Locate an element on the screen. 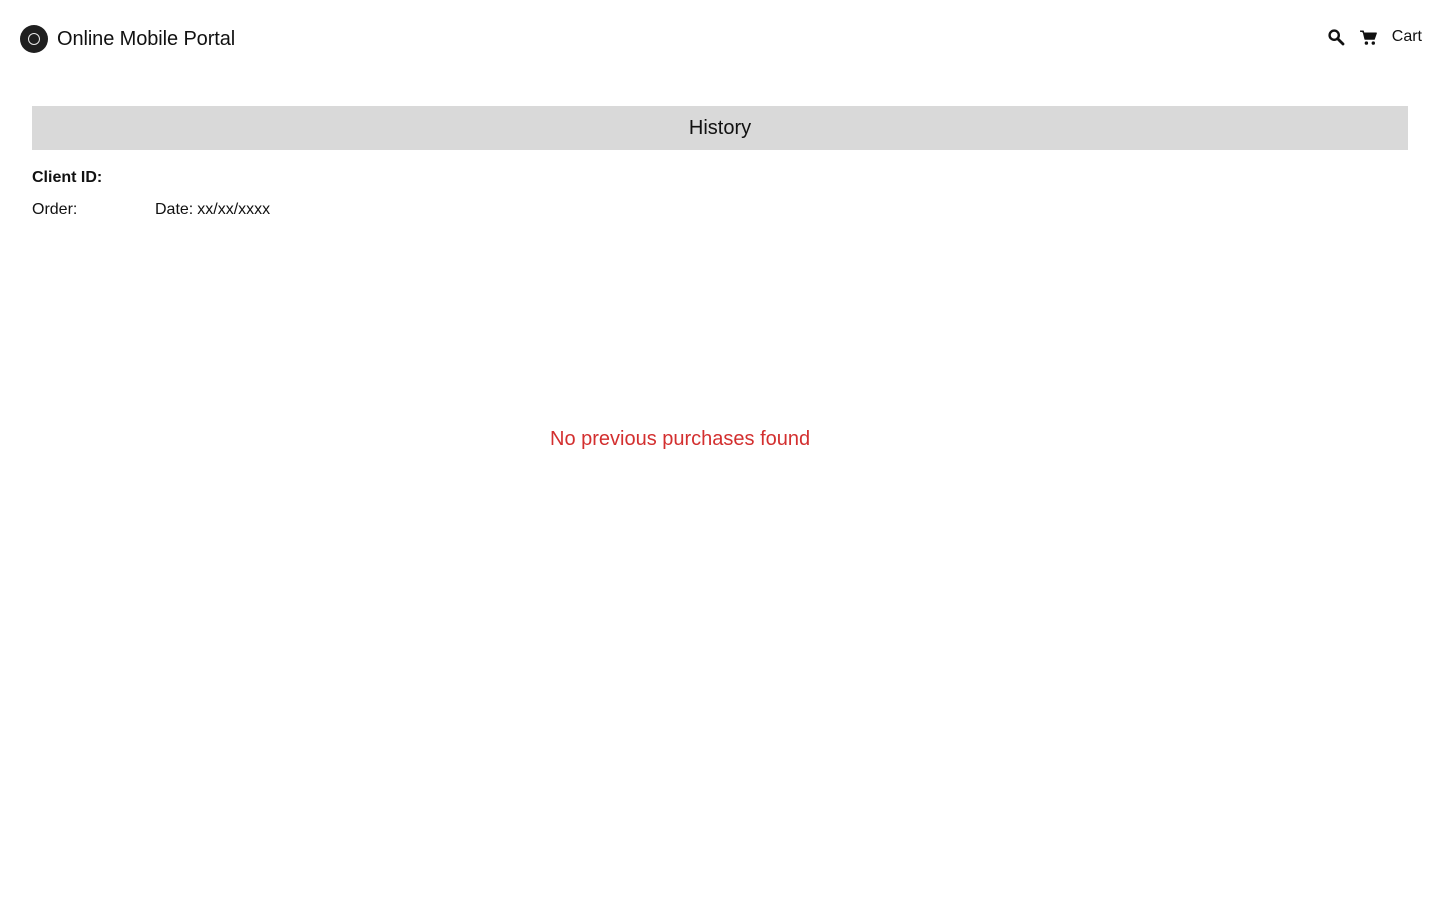  header-actions: Cart is located at coordinates (1373, 37).